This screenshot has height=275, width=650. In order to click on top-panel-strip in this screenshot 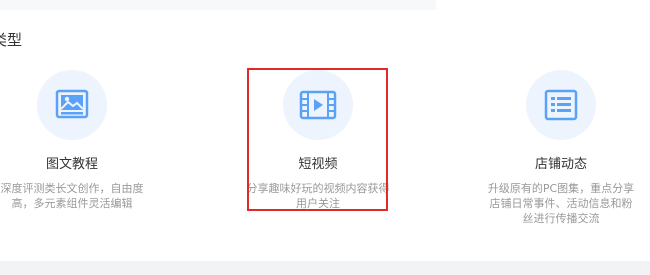, I will do `click(218, 5)`.